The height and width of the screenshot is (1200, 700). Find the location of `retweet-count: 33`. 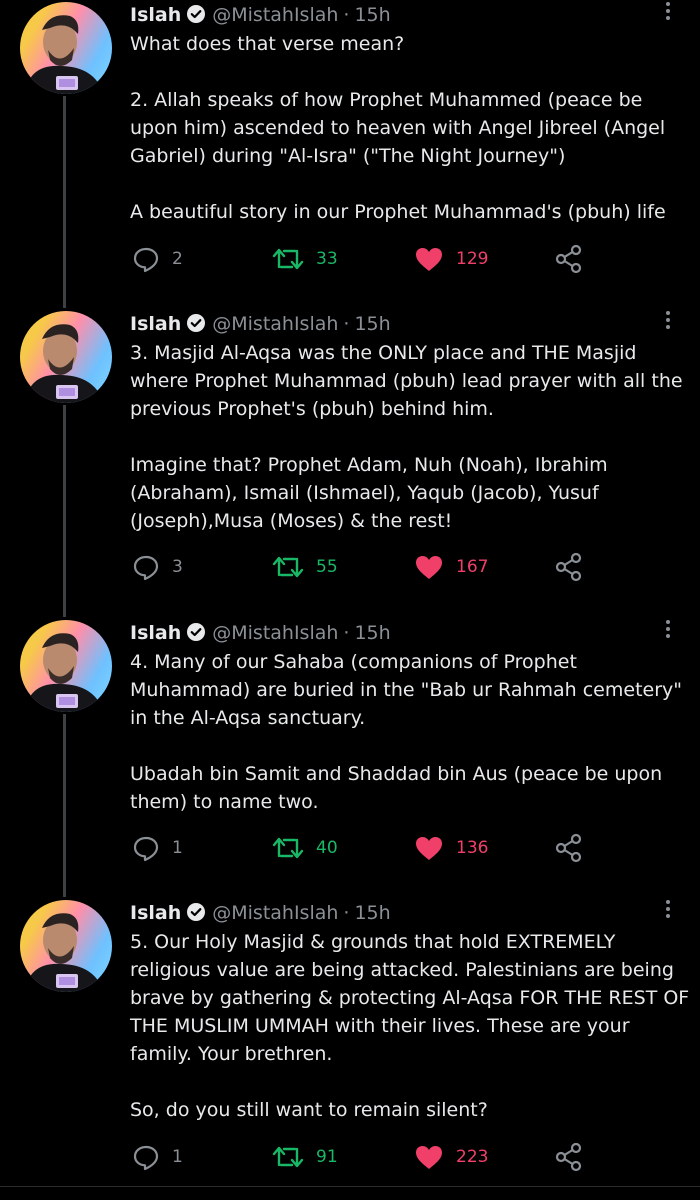

retweet-count: 33 is located at coordinates (327, 259).